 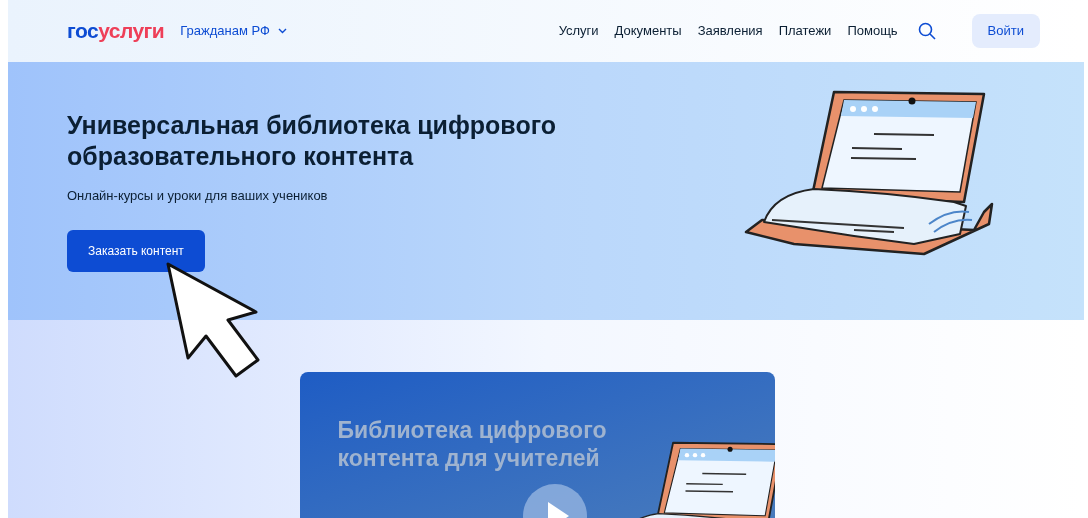 What do you see at coordinates (730, 31) in the screenshot?
I see `nav-link: Заявления` at bounding box center [730, 31].